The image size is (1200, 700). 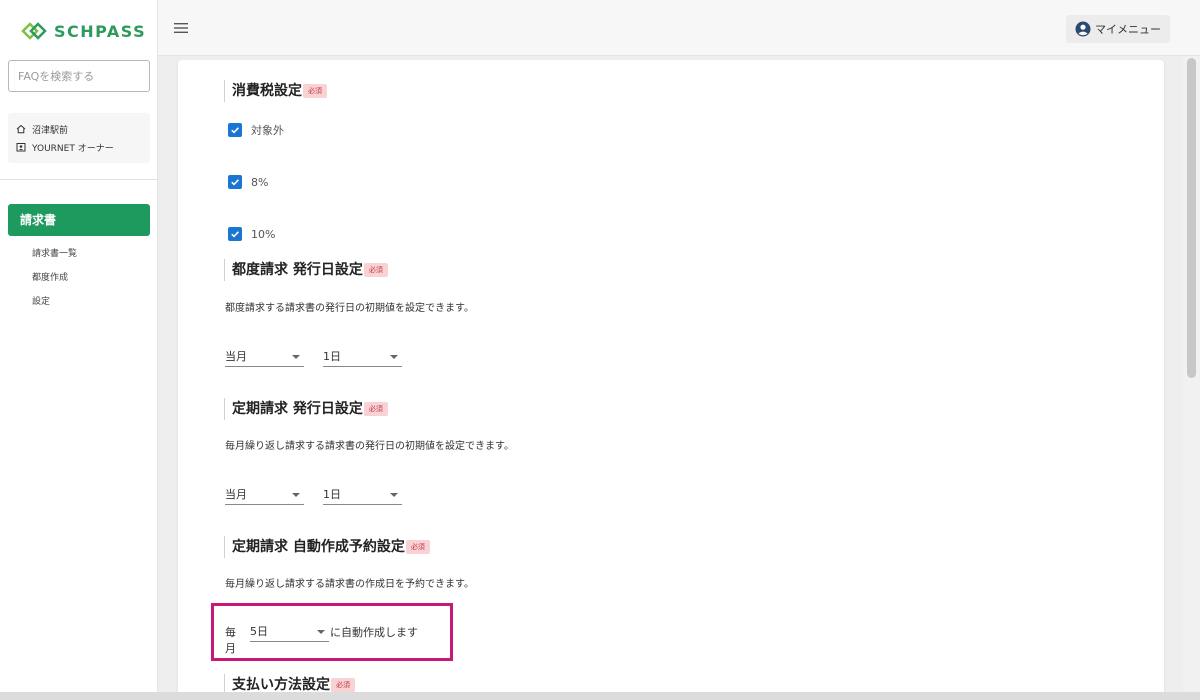 I want to click on tax-setting-title-text: 消費税設定, so click(x=267, y=91).